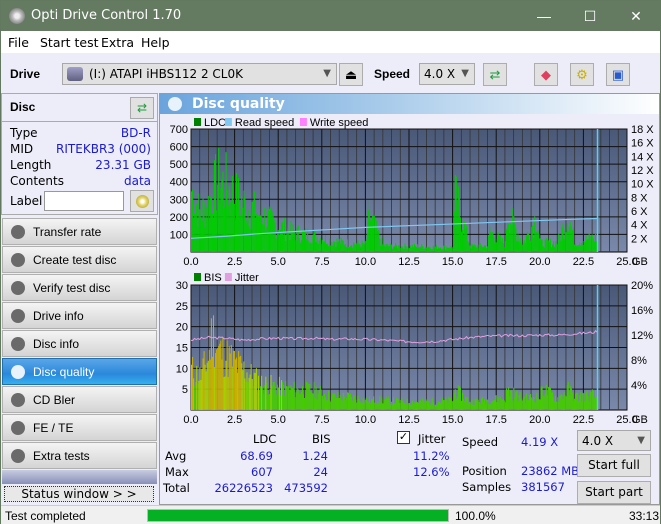 The width and height of the screenshot is (661, 524). Describe the element at coordinates (79, 427) in the screenshot. I see `nav-fe-te: FE / TE` at that location.